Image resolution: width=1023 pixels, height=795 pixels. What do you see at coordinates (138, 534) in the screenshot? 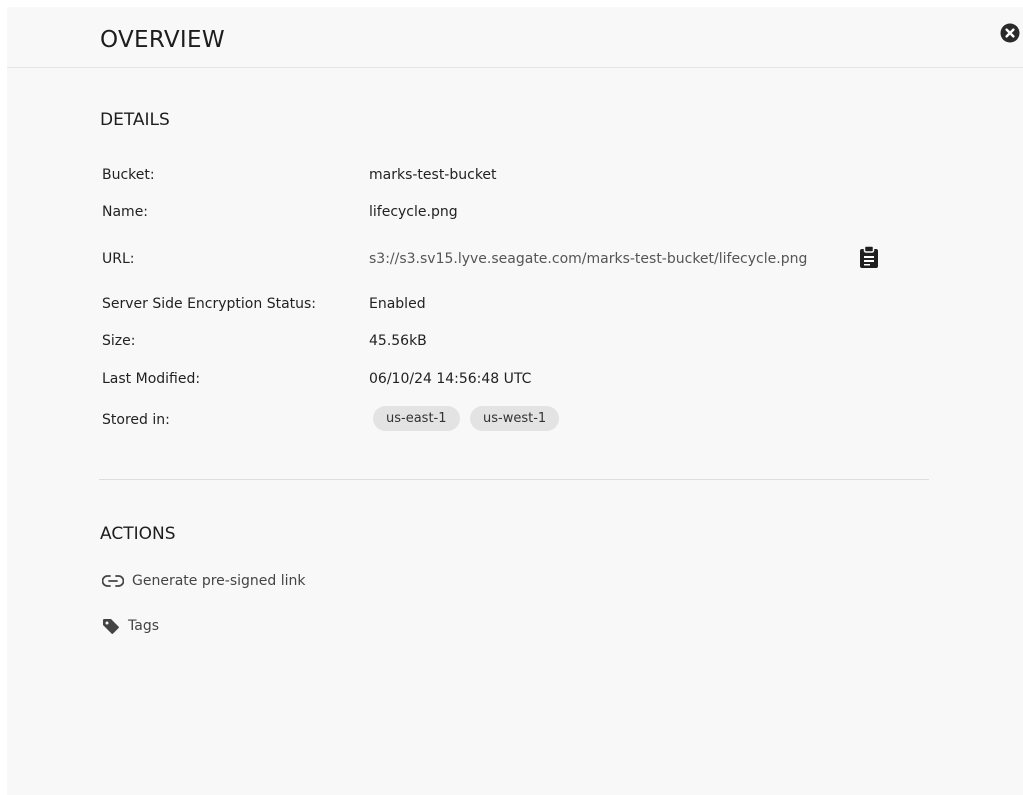
I see `actions-title: ACTIONS` at bounding box center [138, 534].